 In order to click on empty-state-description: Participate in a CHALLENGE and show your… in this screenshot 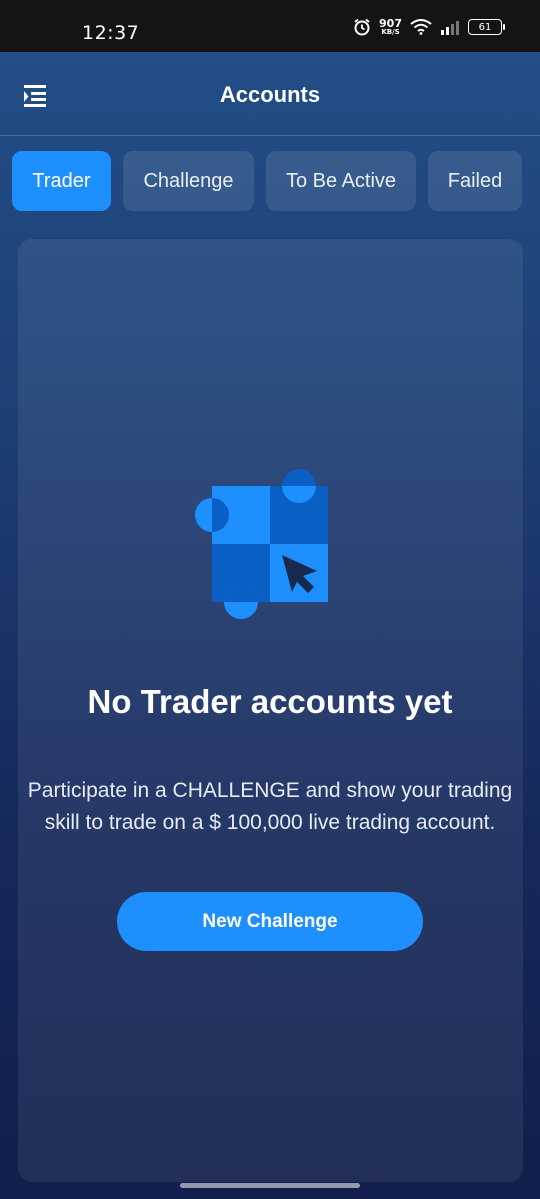, I will do `click(270, 806)`.